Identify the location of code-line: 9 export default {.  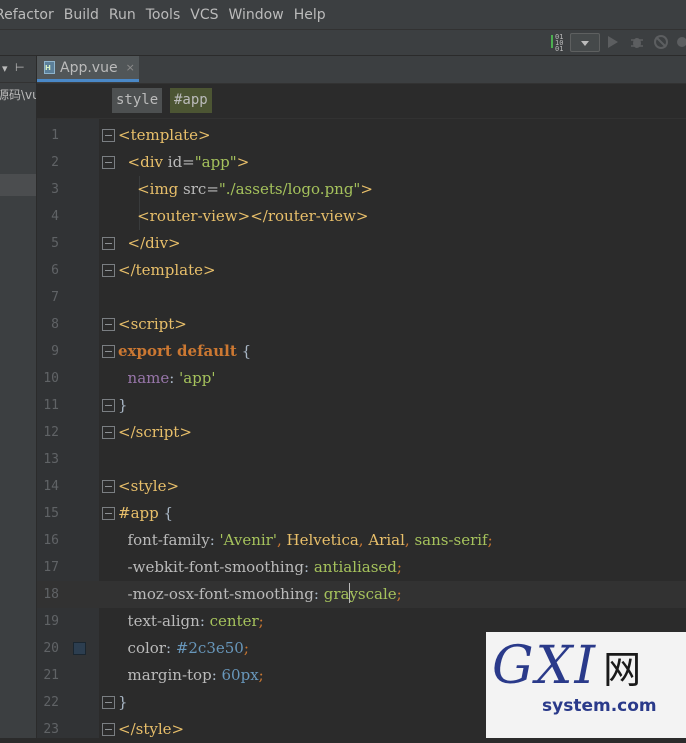
(361, 351).